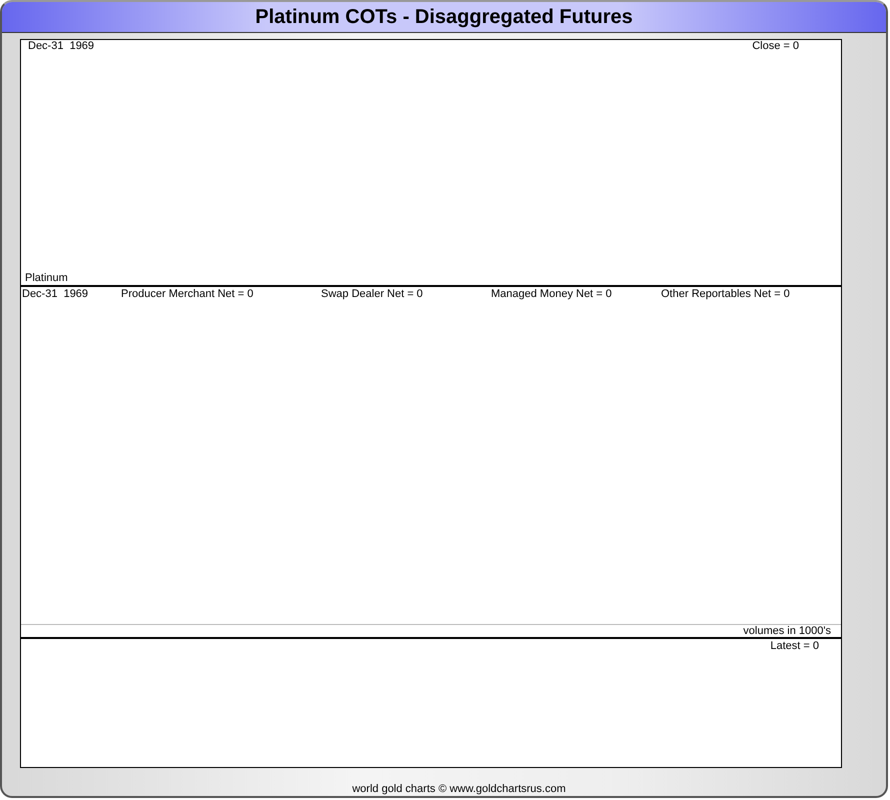 The width and height of the screenshot is (890, 800). I want to click on footer-credit: world gold charts © www.goldchartsrus.com, so click(459, 789).